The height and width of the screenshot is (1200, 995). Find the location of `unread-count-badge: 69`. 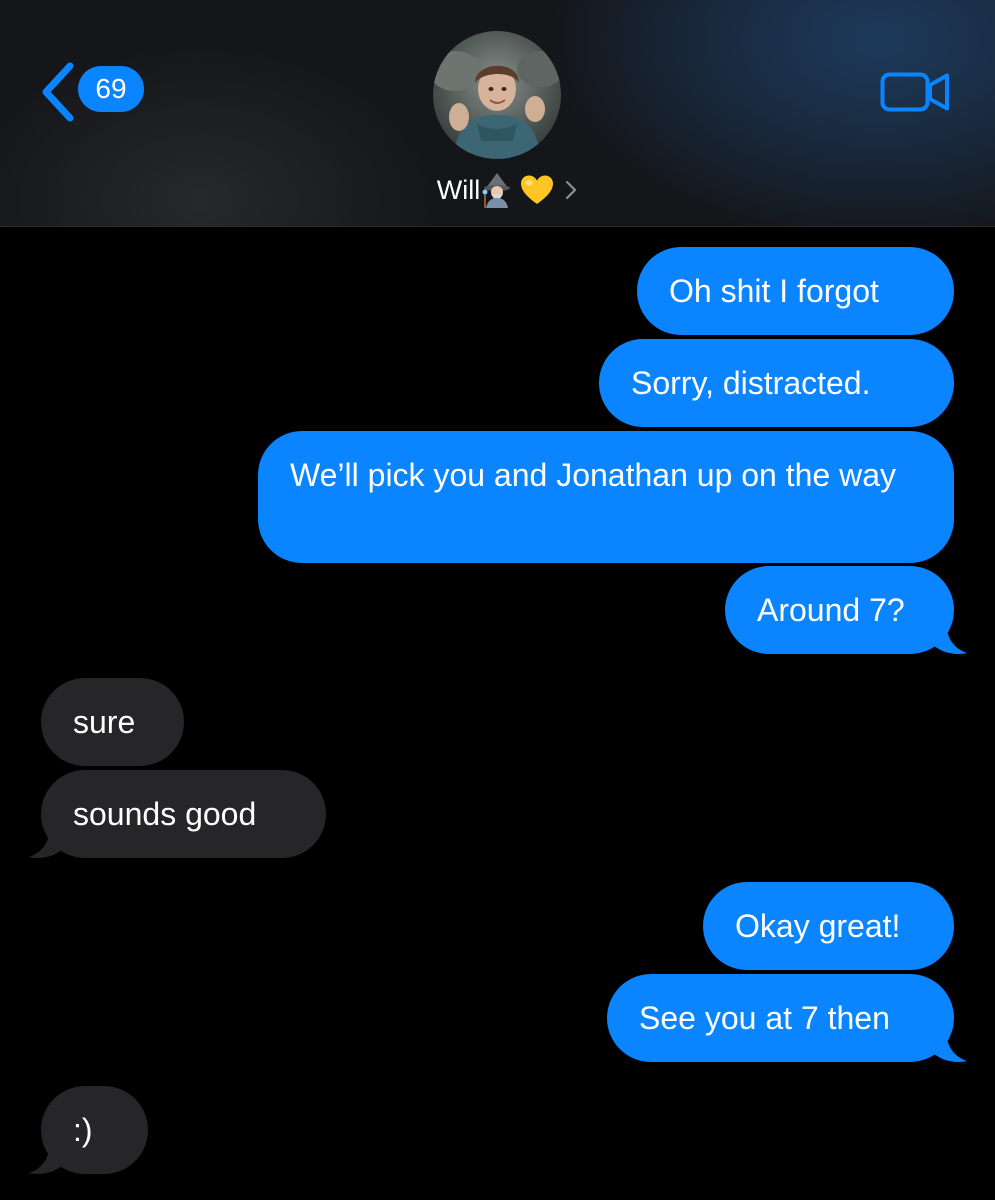

unread-count-badge: 69 is located at coordinates (111, 89).